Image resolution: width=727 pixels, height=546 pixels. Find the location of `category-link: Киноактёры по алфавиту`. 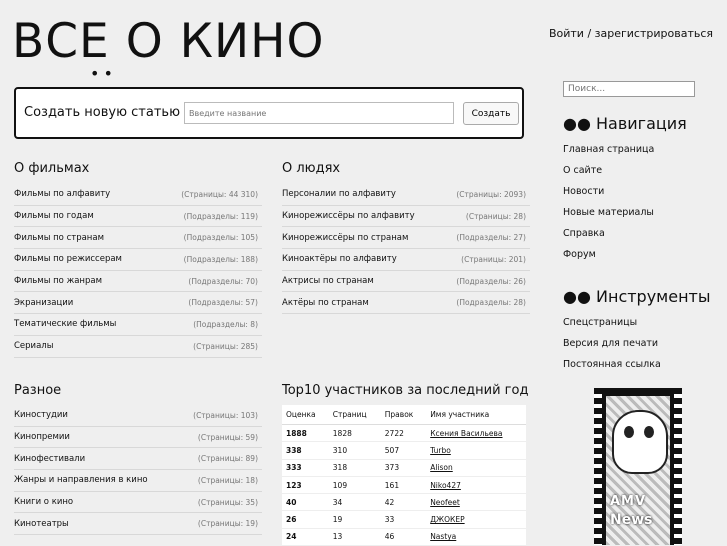

category-link: Киноактёры по алфавиту is located at coordinates (339, 259).